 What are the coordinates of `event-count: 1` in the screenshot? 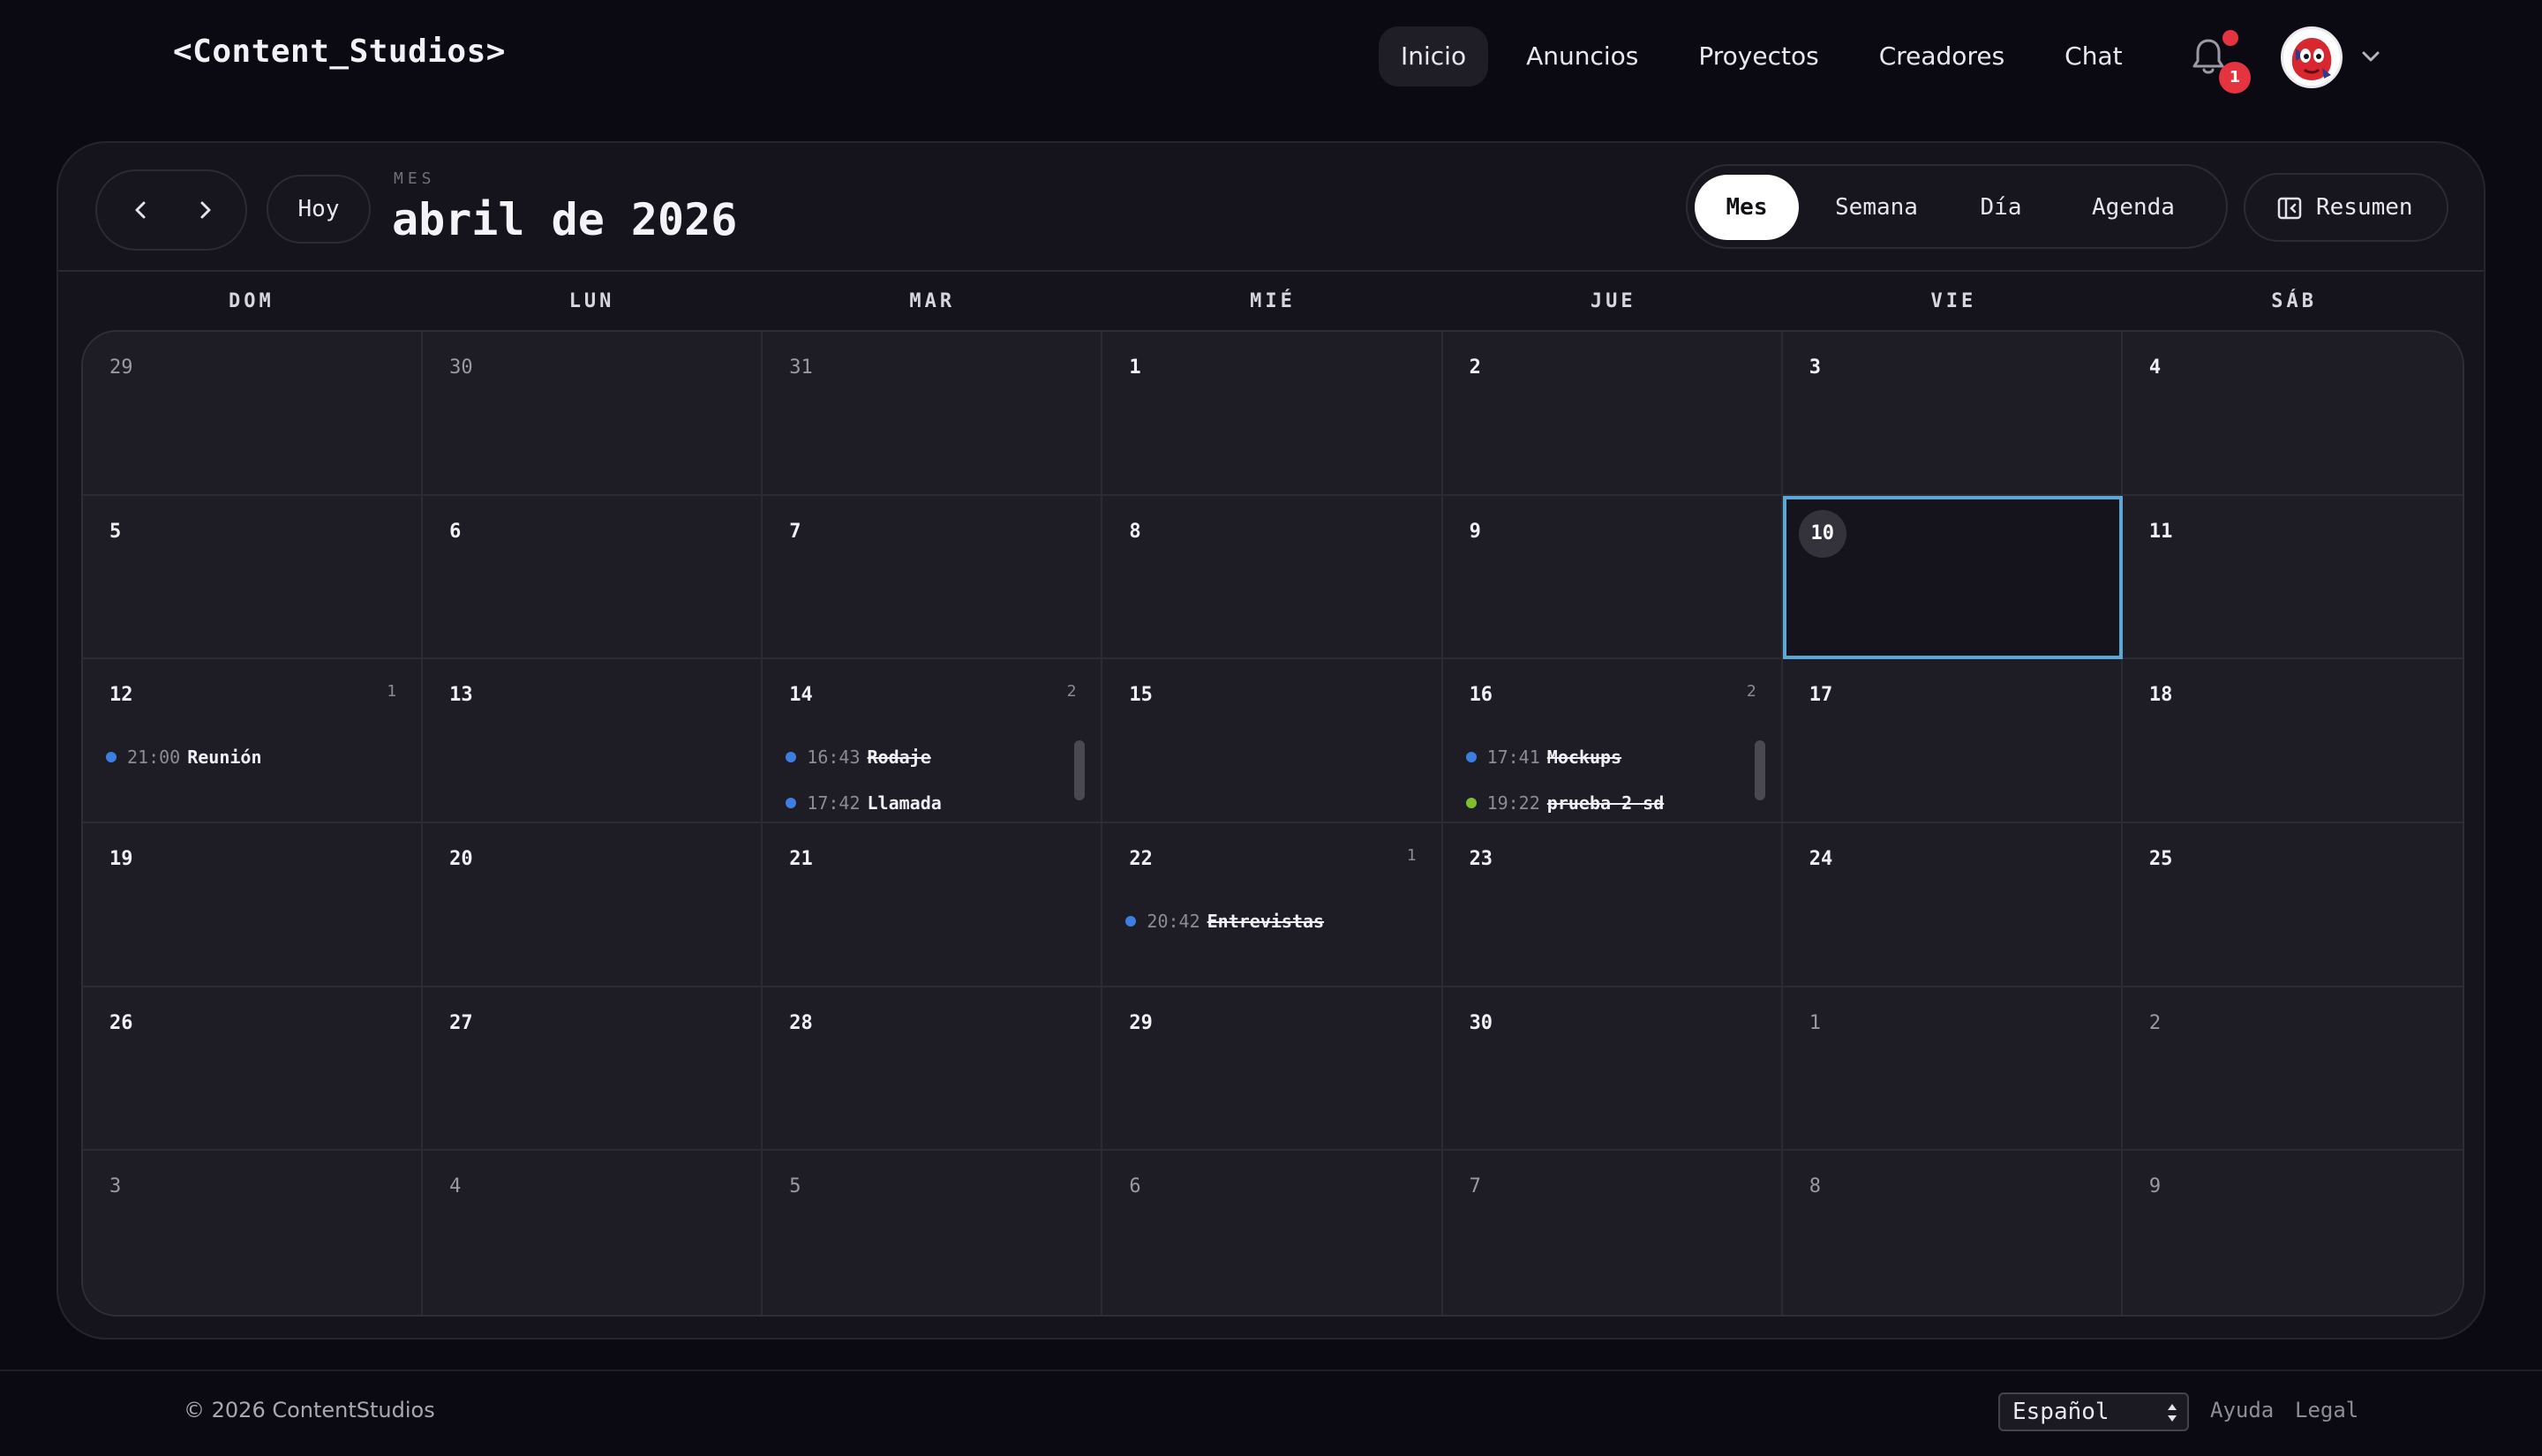 It's located at (1411, 855).